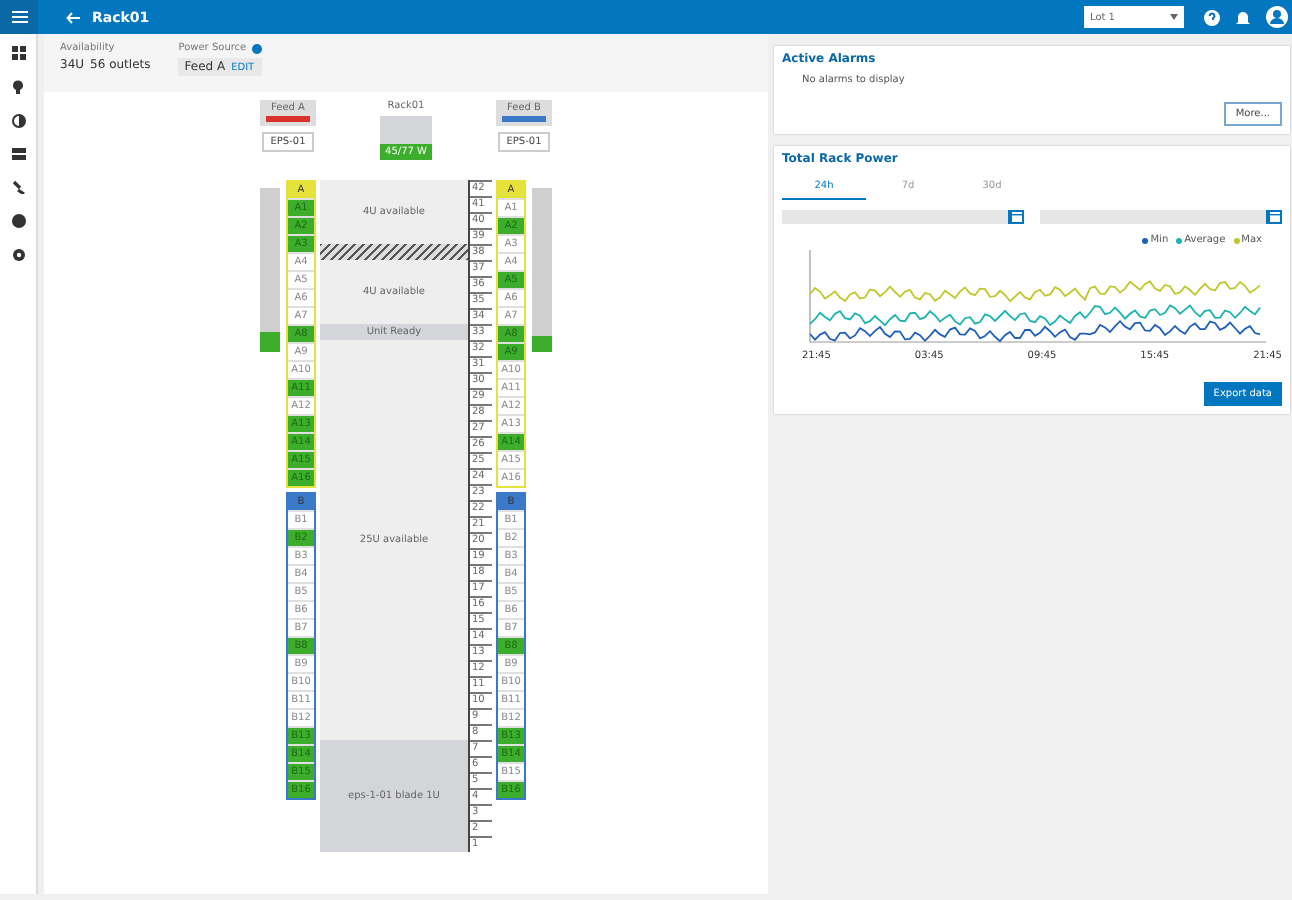  What do you see at coordinates (18, 53) in the screenshot?
I see `grid-icon` at bounding box center [18, 53].